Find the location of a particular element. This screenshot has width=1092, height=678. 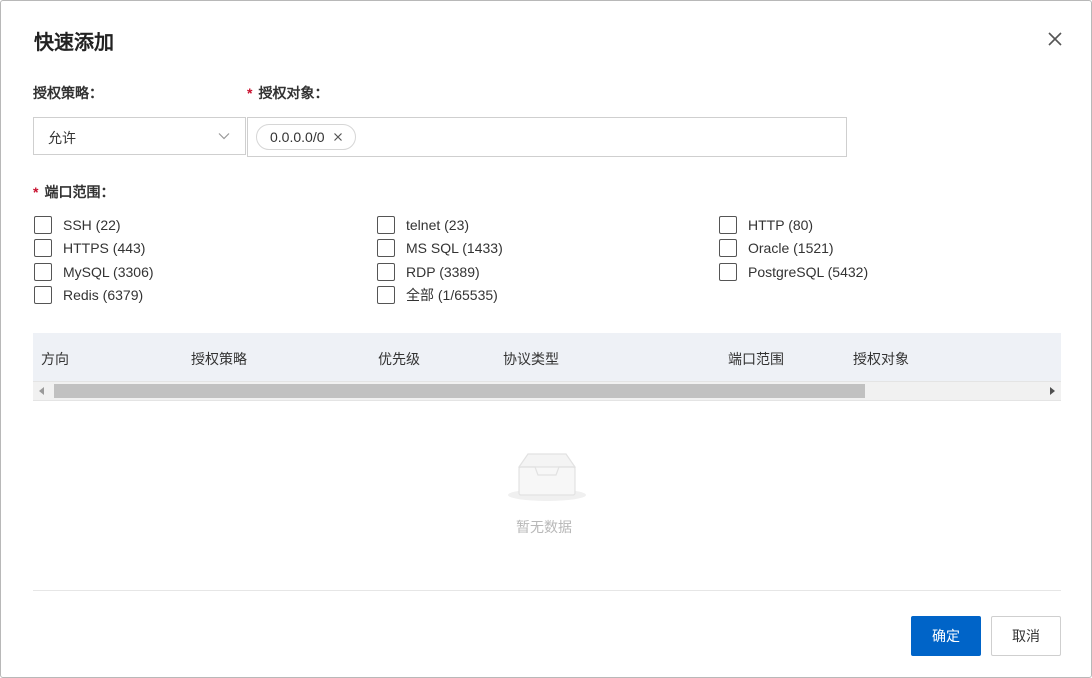

checkbox-label: Oracle (1521) is located at coordinates (791, 248).